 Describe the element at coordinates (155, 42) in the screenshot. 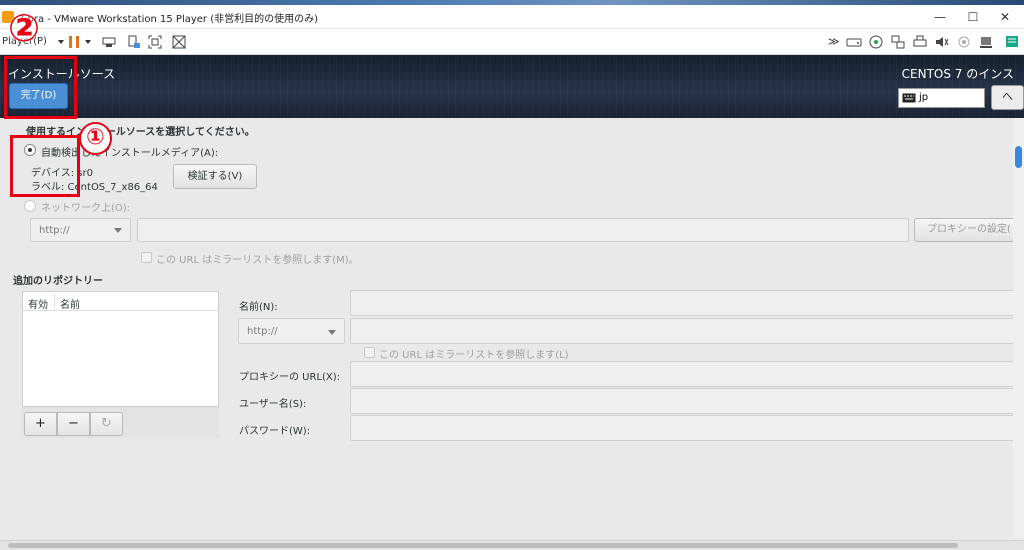

I see `fullscreen-icon` at that location.